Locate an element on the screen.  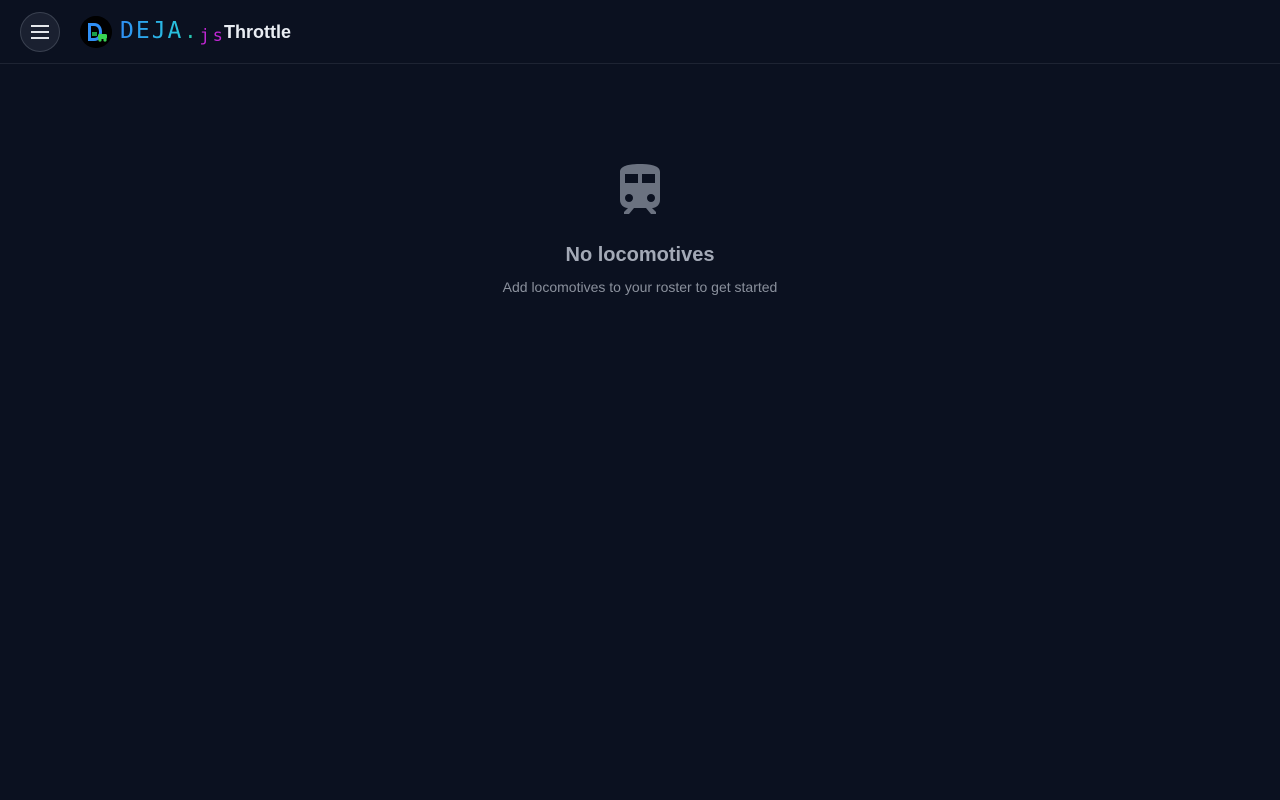
brand-suffix-text: js is located at coordinates (212, 36).